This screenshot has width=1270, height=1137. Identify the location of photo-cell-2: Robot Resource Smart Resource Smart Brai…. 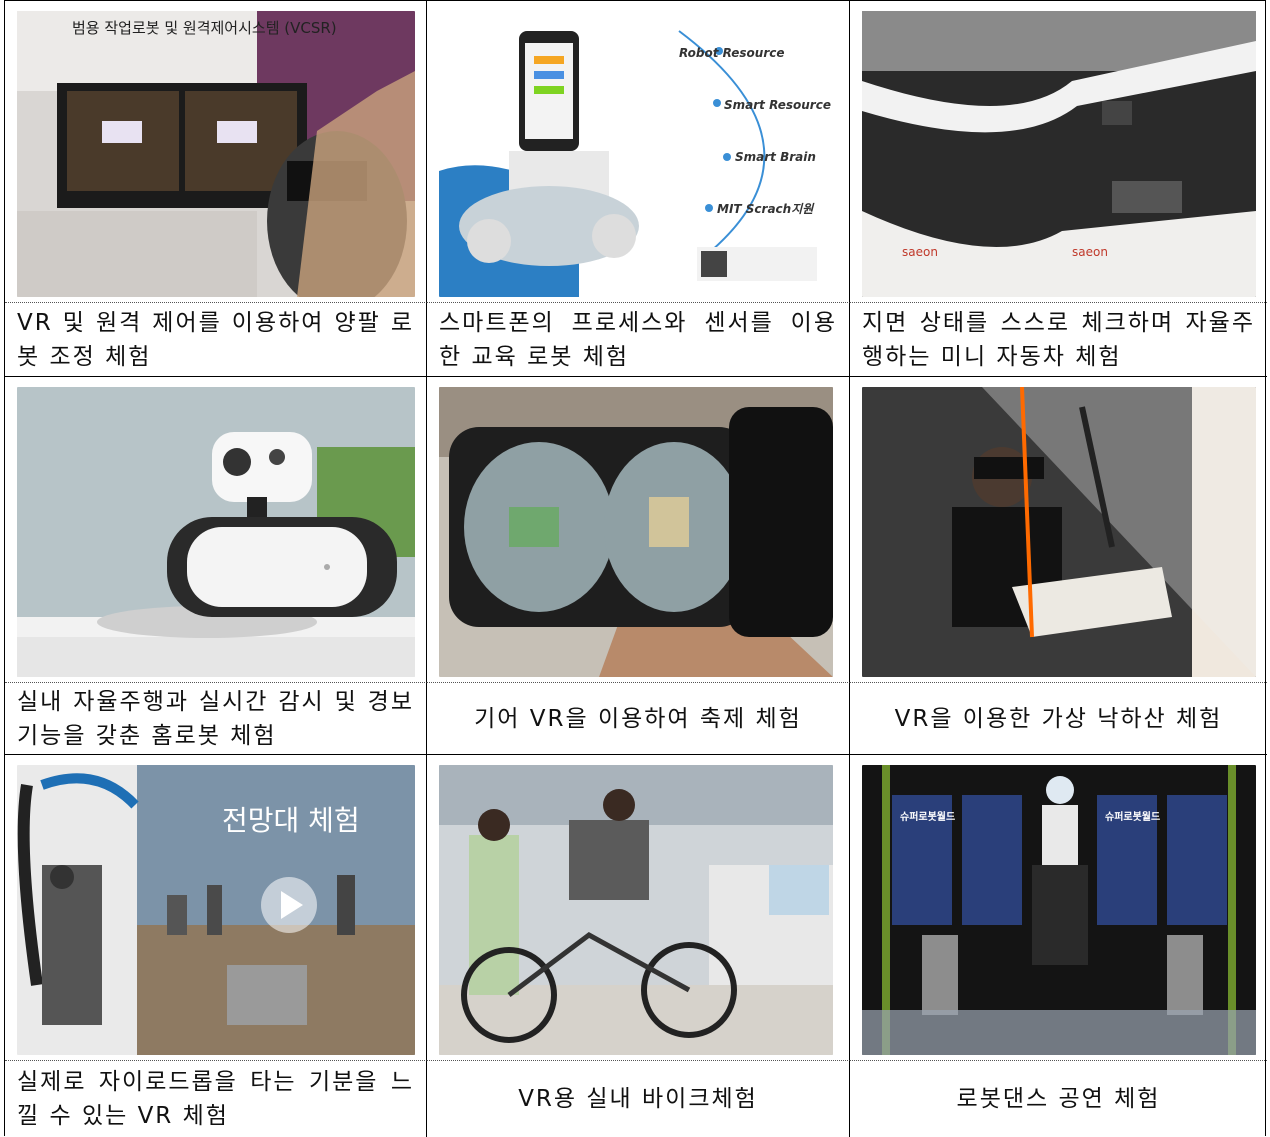
(638, 152).